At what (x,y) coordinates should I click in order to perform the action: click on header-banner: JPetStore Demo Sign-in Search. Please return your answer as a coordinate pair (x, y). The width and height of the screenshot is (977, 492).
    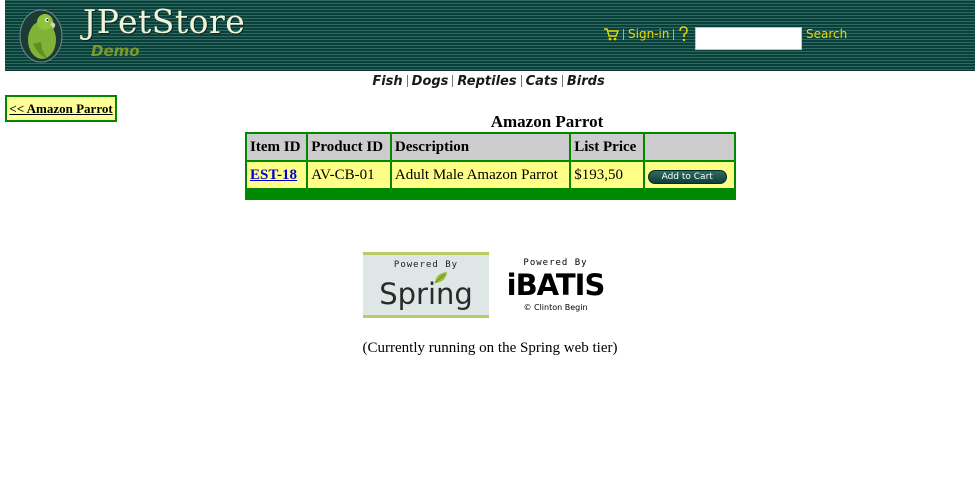
    Looking at the image, I should click on (490, 35).